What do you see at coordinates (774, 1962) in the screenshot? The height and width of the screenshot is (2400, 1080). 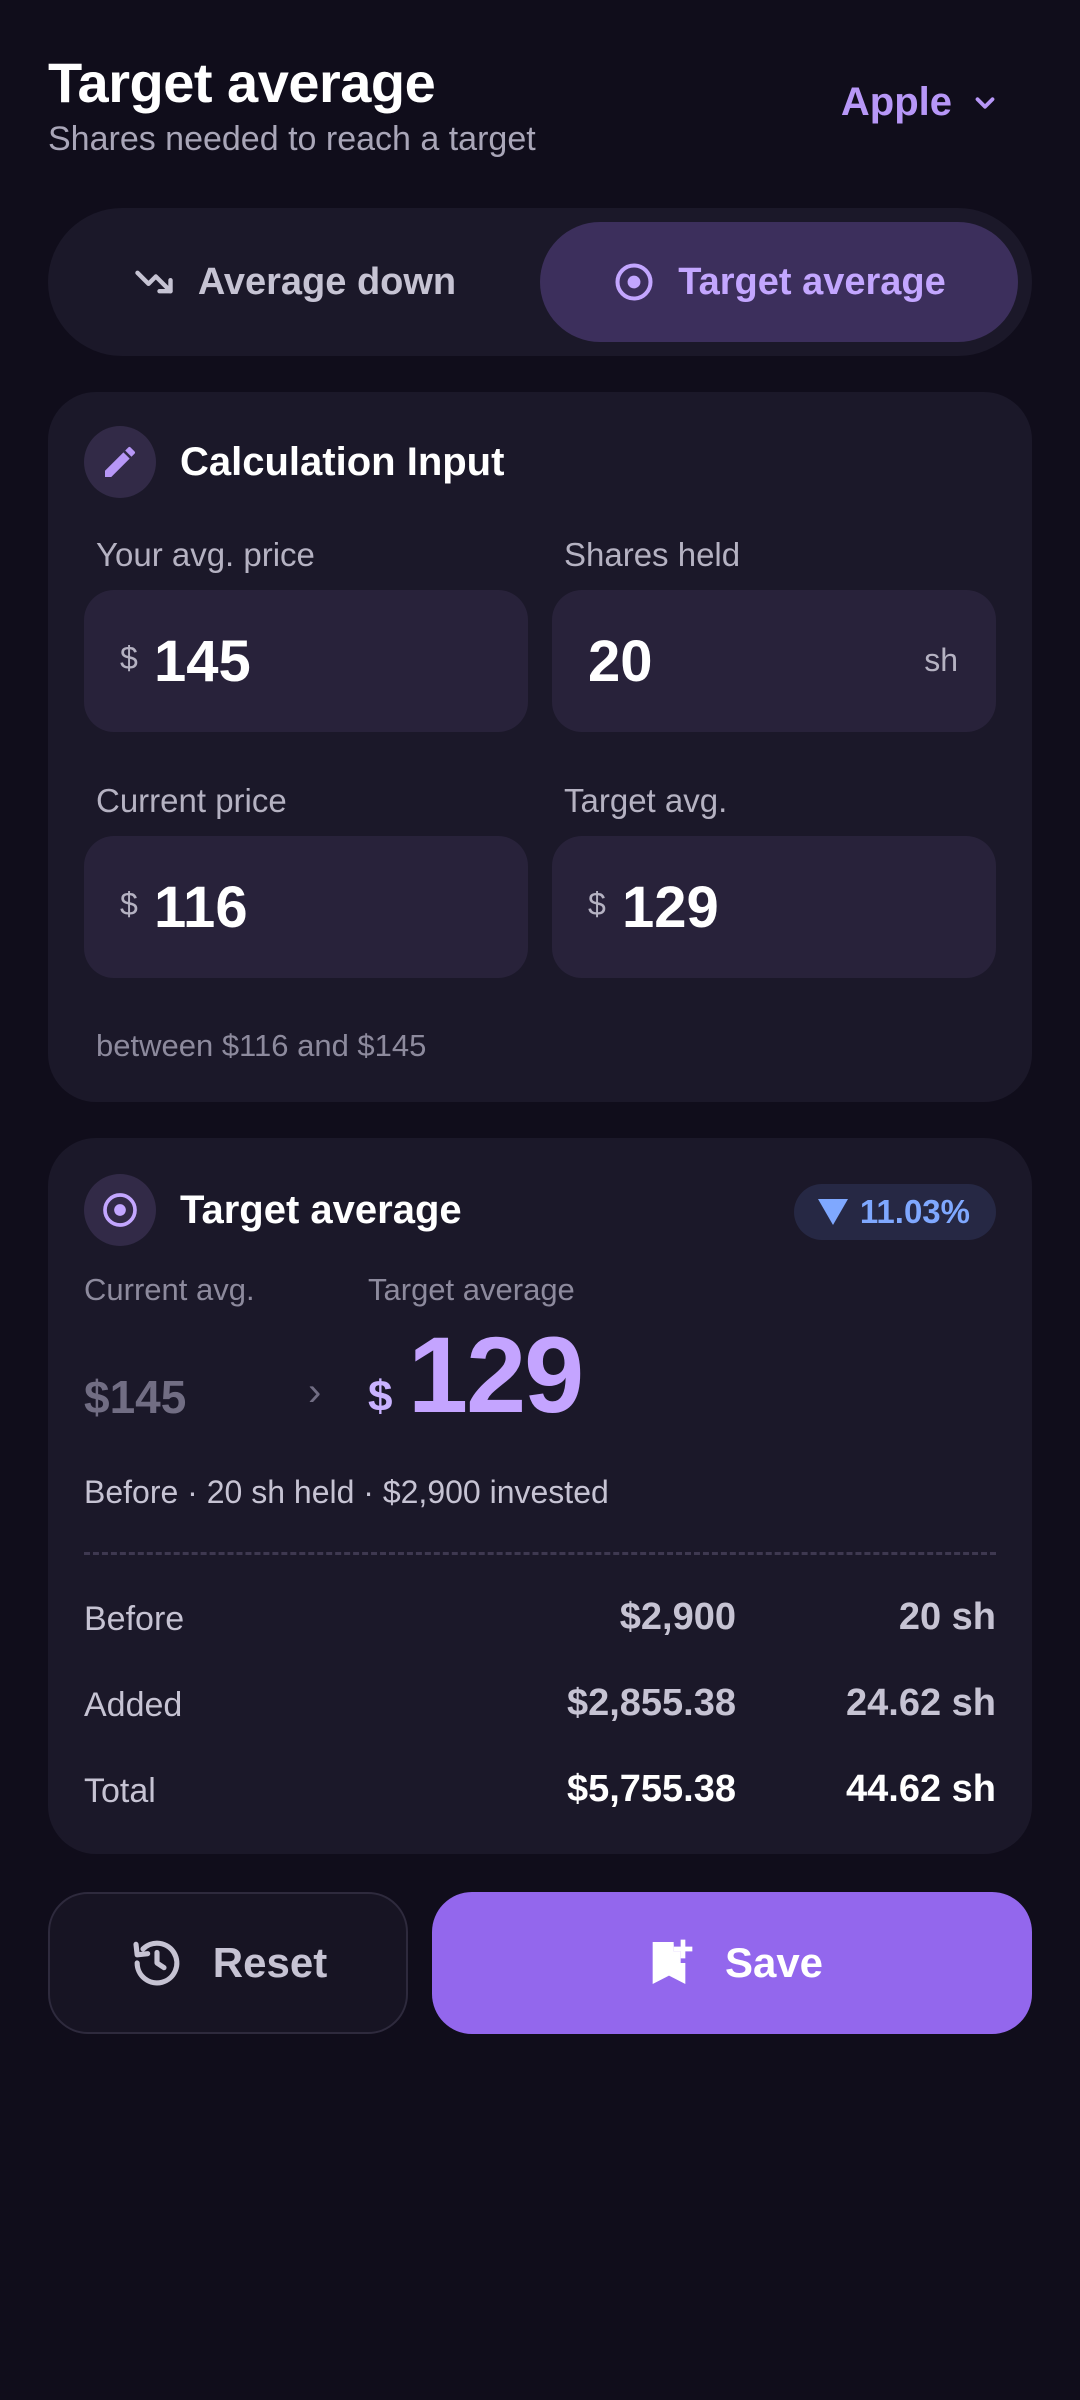 I see `save-button-label: Save` at bounding box center [774, 1962].